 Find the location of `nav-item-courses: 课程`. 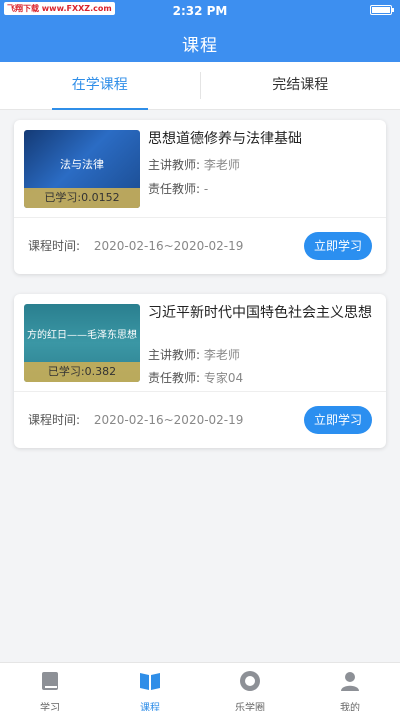

nav-item-courses: 课程 is located at coordinates (150, 687).